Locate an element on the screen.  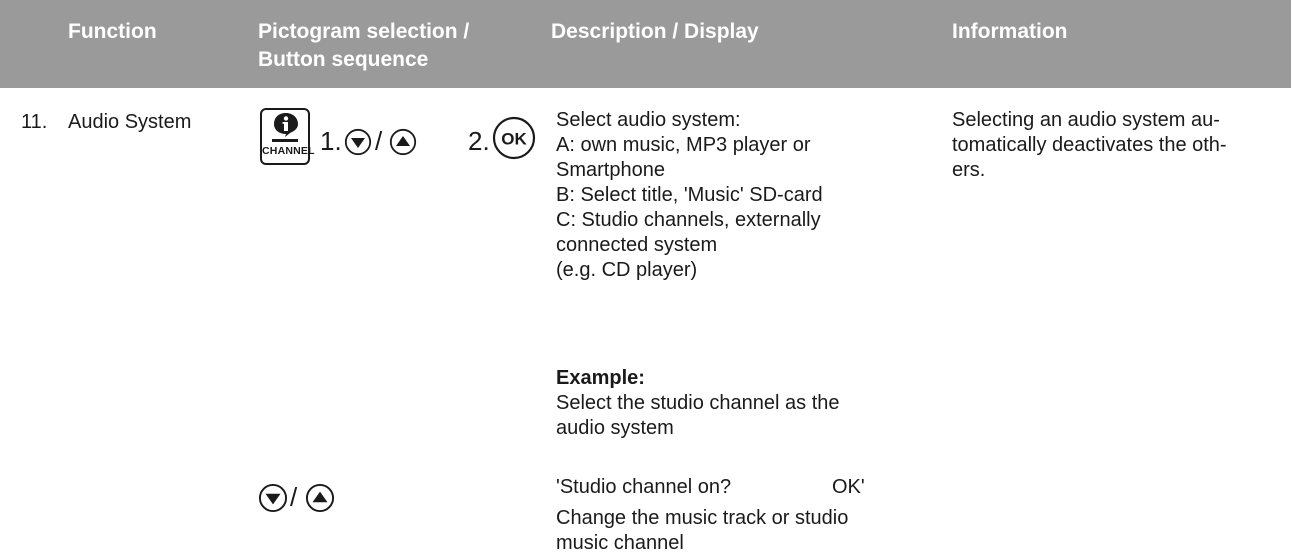
description-line: Smartphone is located at coordinates (610, 170).